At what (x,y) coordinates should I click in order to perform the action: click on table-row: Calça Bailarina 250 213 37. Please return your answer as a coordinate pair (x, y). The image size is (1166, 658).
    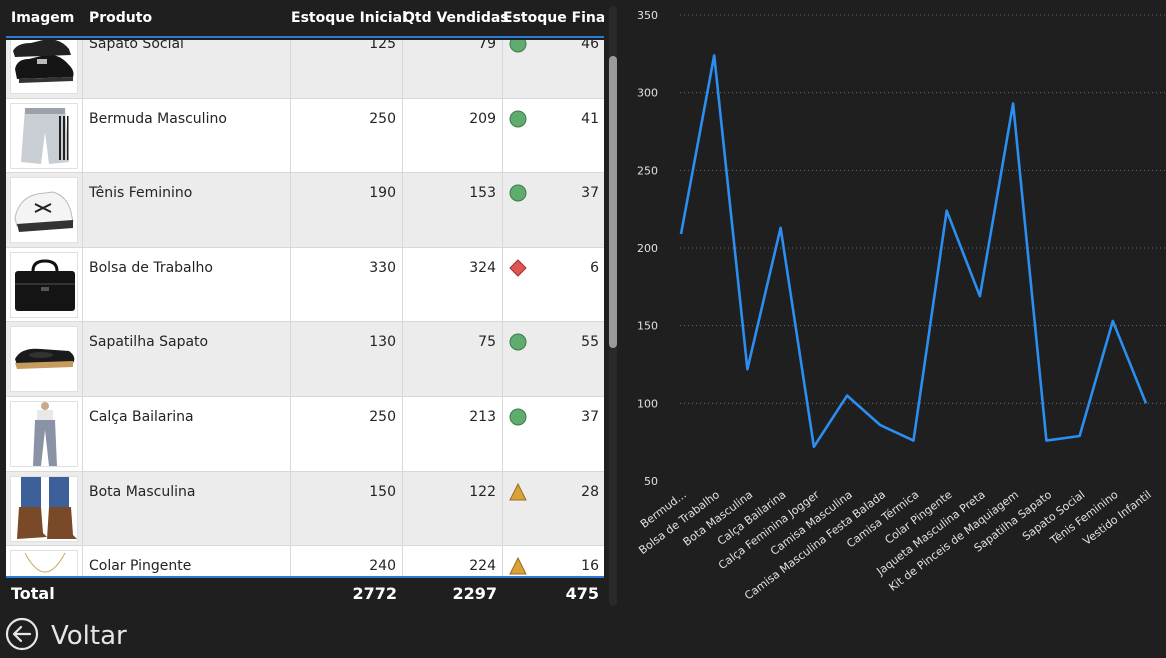
    Looking at the image, I should click on (305, 434).